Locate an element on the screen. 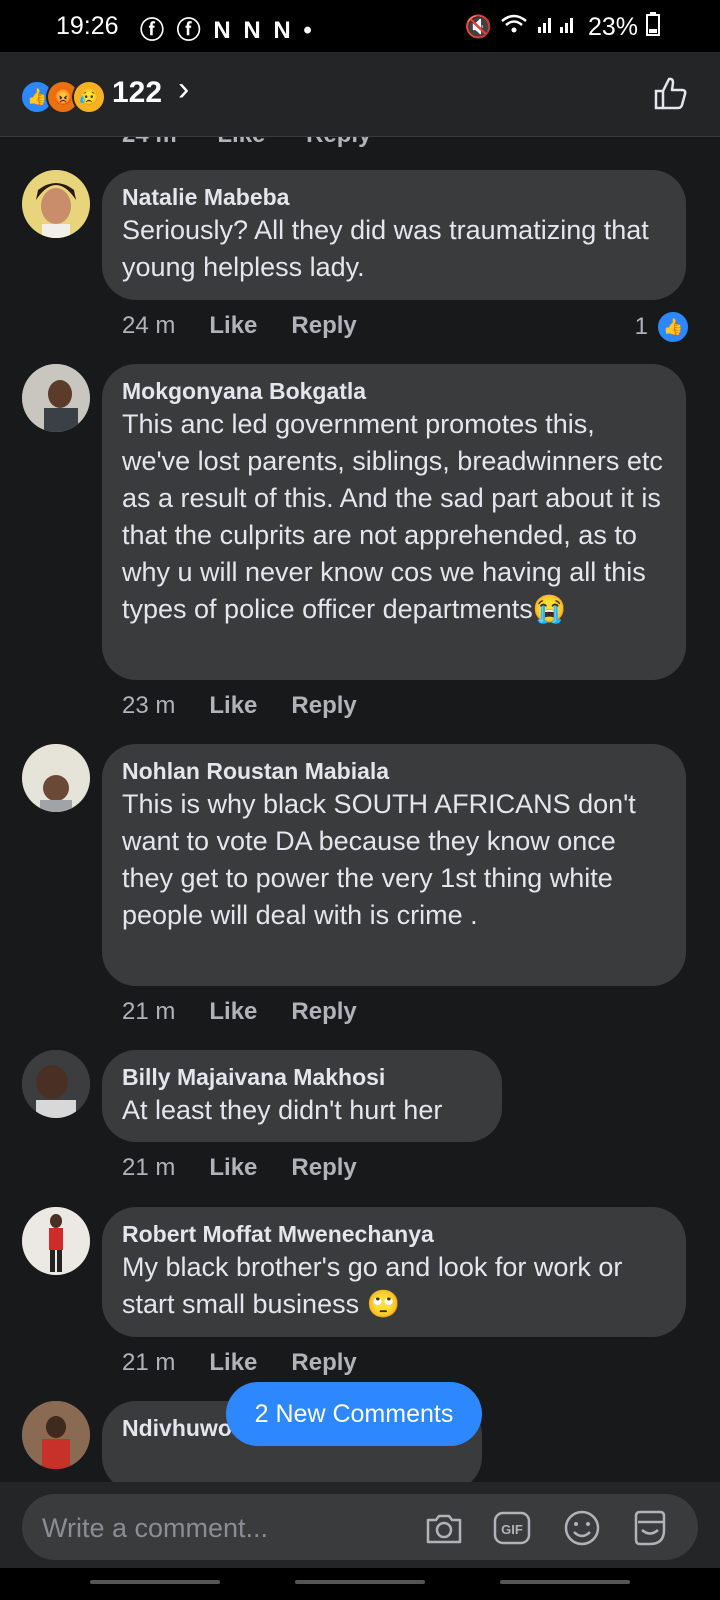 This screenshot has width=720, height=1600. comment-actions: 23 m Like Reply is located at coordinates (239, 706).